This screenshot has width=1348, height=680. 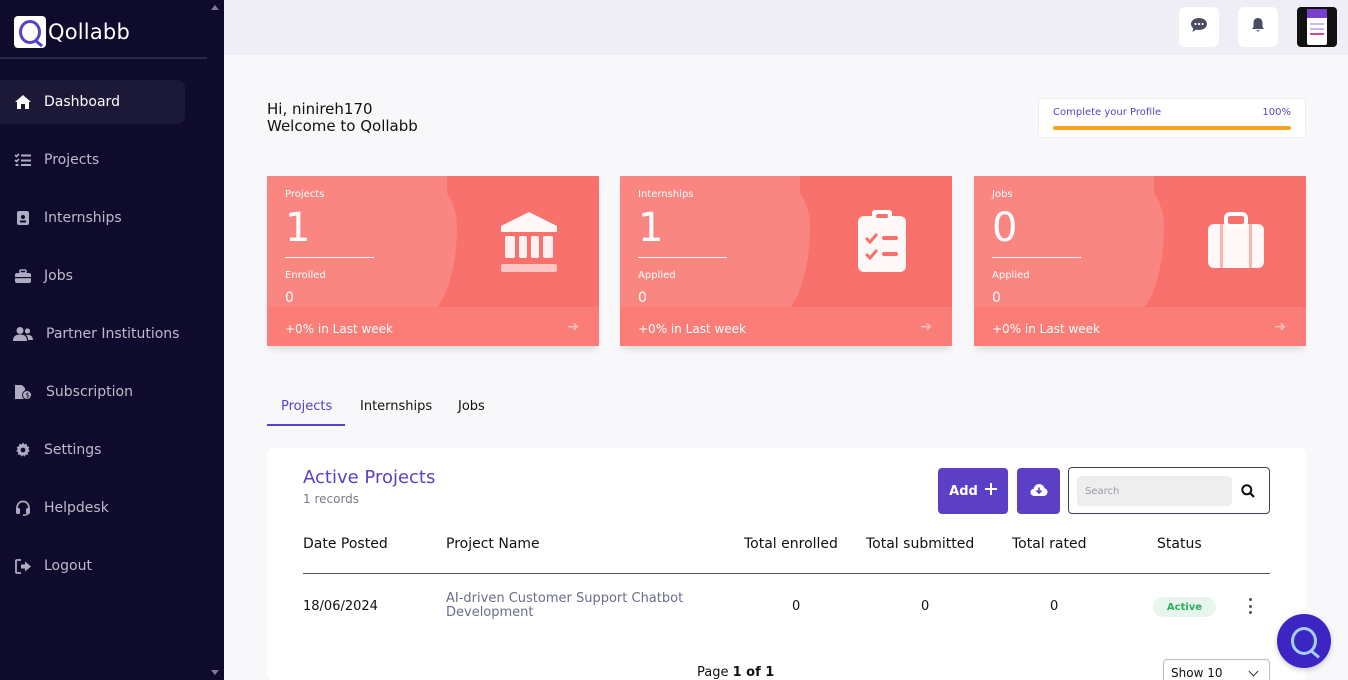 What do you see at coordinates (23, 392) in the screenshot?
I see `file-dollar-icon: $` at bounding box center [23, 392].